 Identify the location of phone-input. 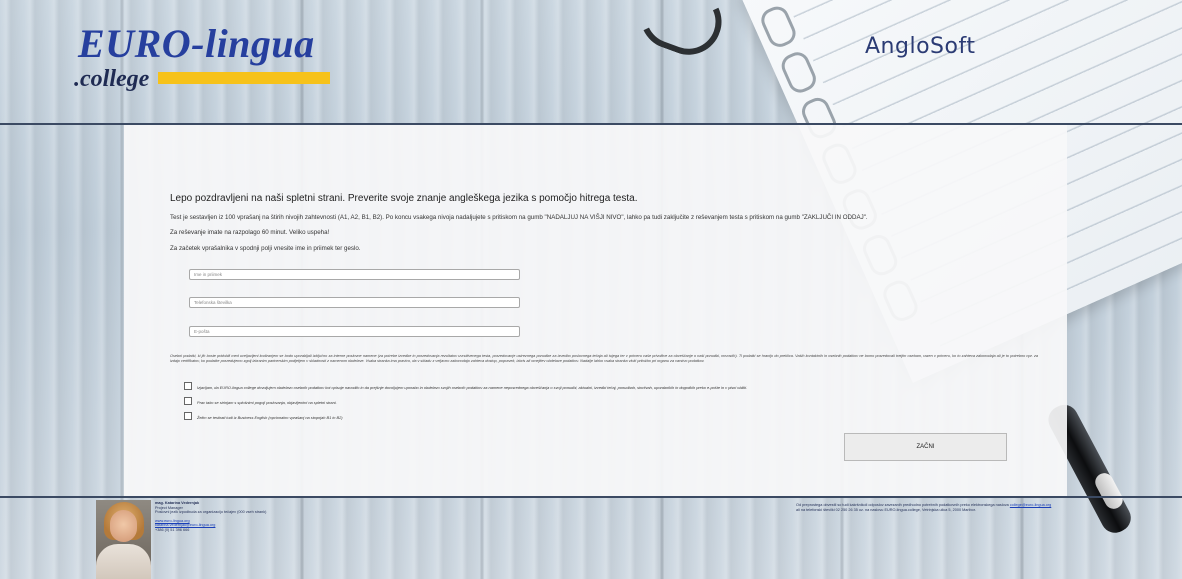
(354, 302).